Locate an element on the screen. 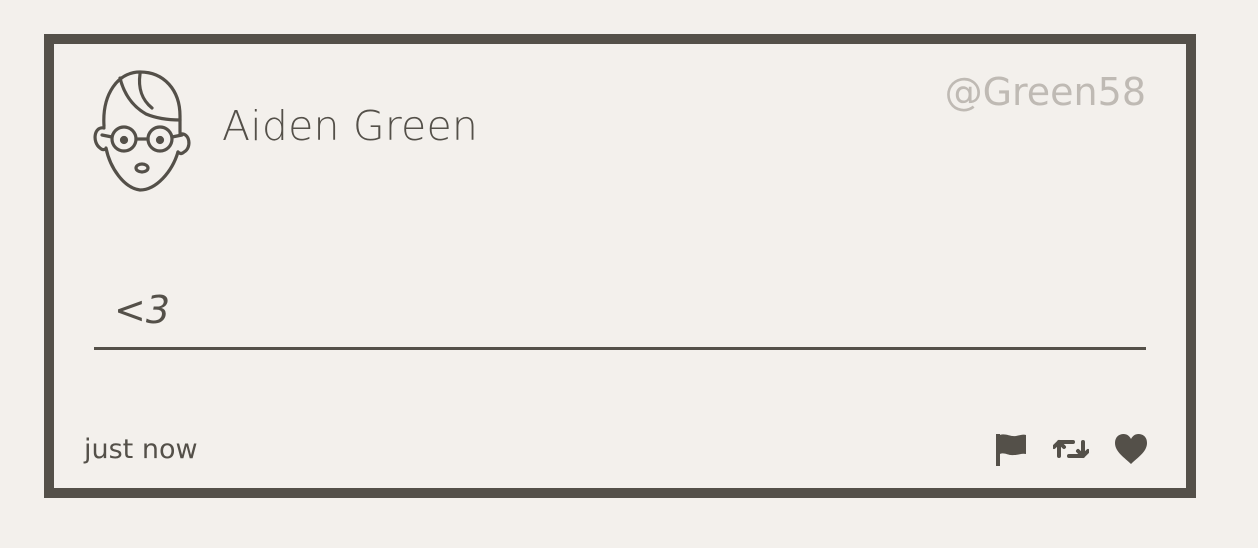 This screenshot has height=548, width=1258. retweet-icon is located at coordinates (1071, 449).